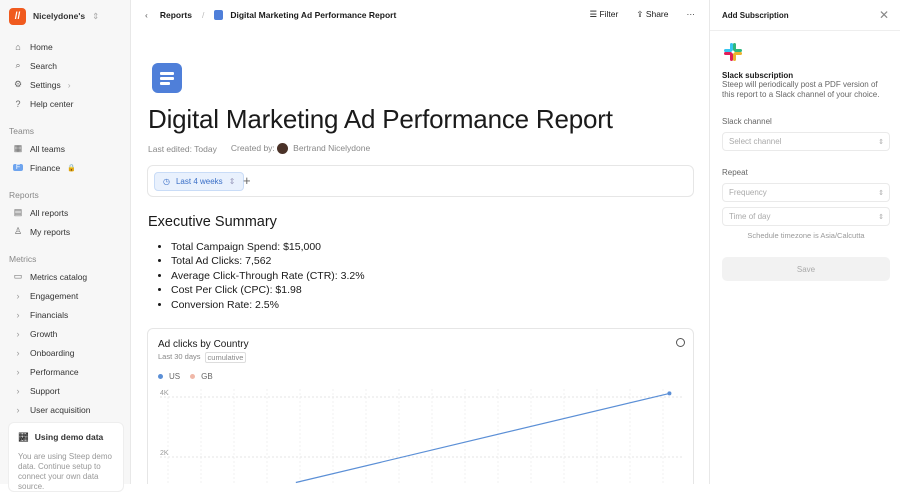 This screenshot has width=900, height=492. What do you see at coordinates (747, 121) in the screenshot?
I see `channel-label: Slack channel` at bounding box center [747, 121].